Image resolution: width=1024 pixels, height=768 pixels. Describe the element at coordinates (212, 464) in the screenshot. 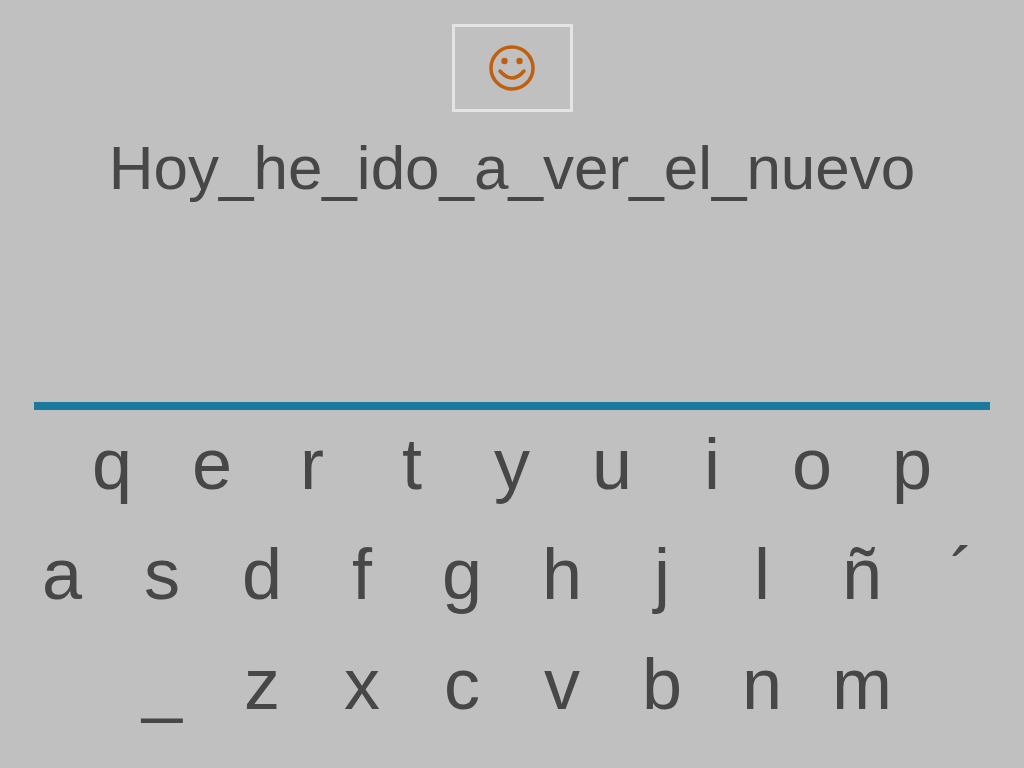

I see `letter-key: e` at that location.